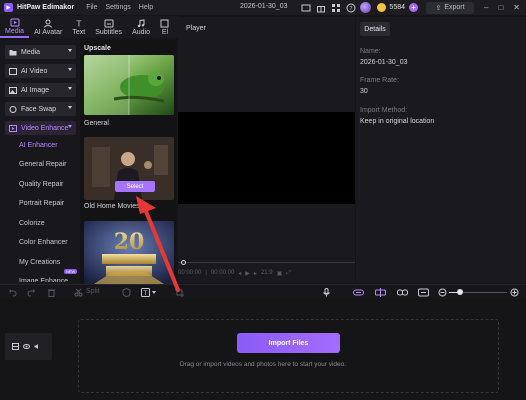 The height and width of the screenshot is (400, 526). What do you see at coordinates (288, 343) in the screenshot?
I see `import-files-button: Import Files` at bounding box center [288, 343].